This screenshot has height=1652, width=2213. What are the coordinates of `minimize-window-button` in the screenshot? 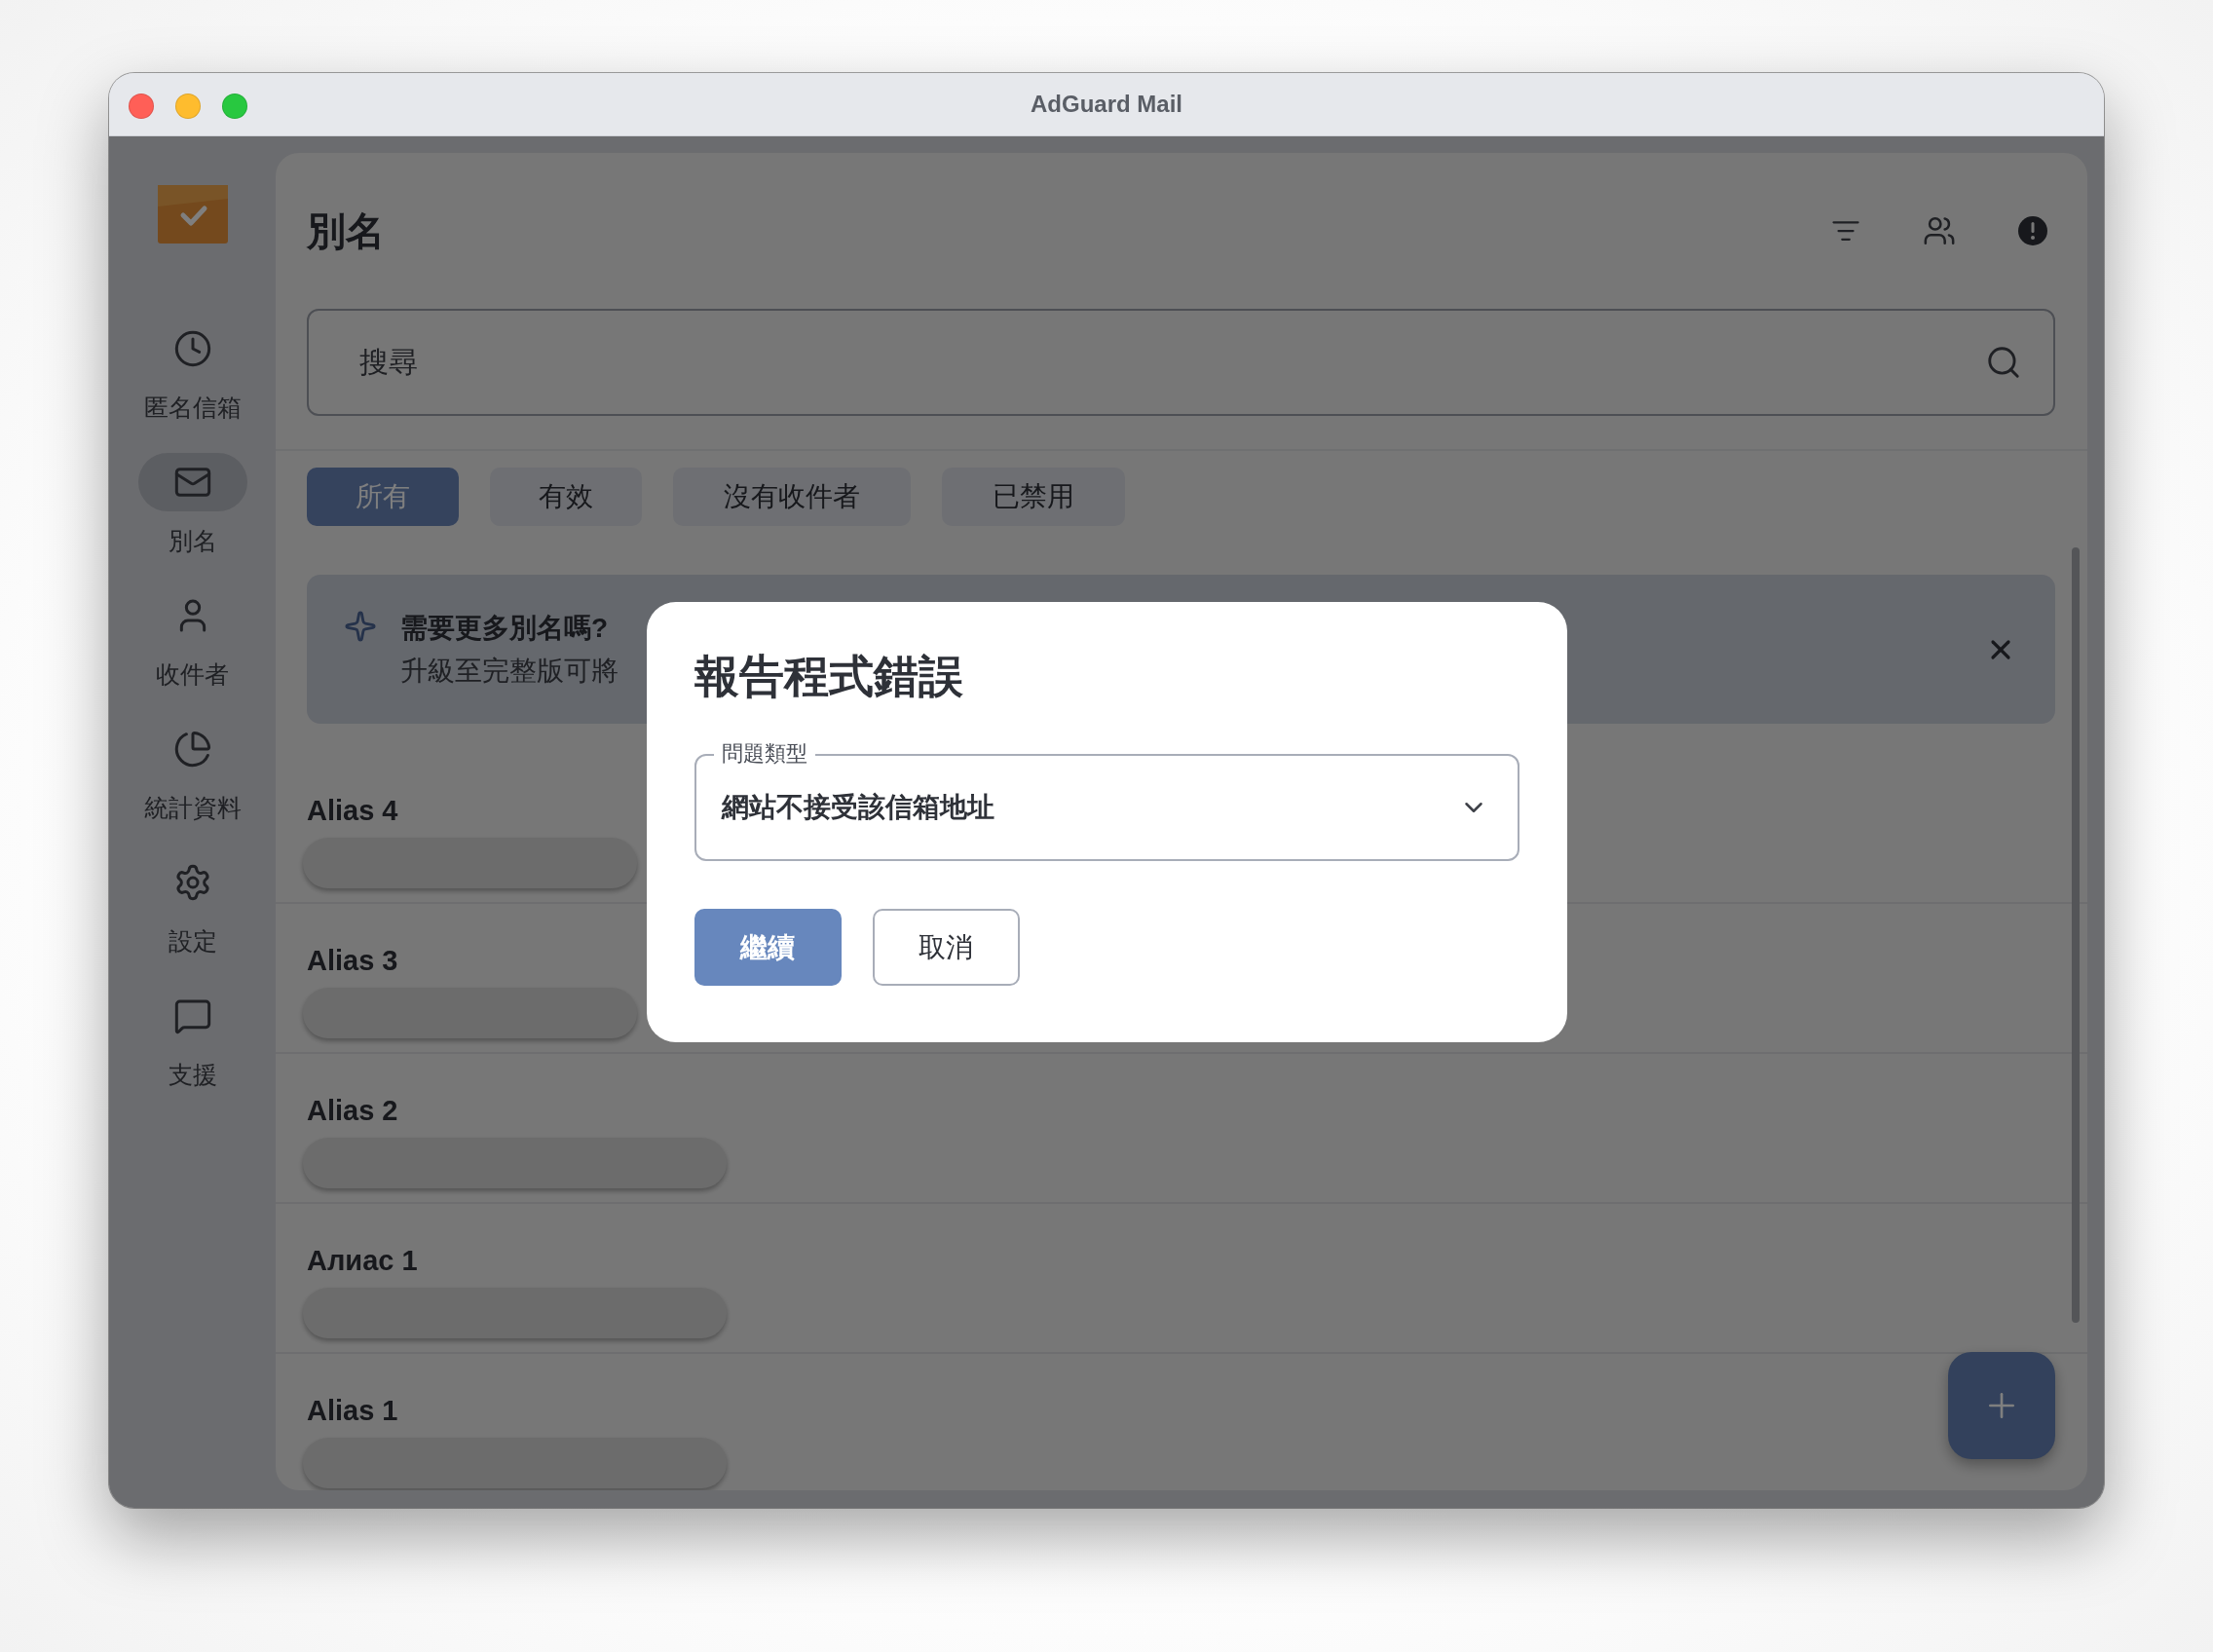 It's located at (188, 106).